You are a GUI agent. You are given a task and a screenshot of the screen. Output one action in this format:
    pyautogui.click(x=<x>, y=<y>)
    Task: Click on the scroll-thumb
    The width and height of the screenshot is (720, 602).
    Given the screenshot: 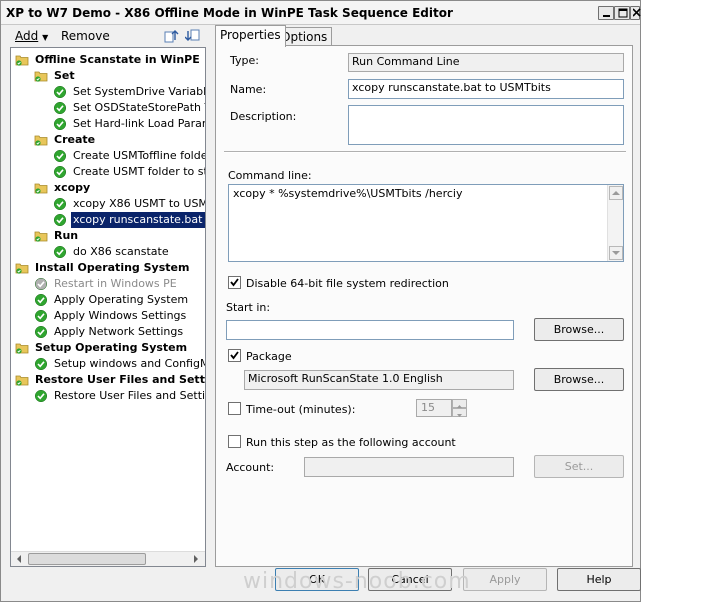 What is the action you would take?
    pyautogui.click(x=87, y=559)
    